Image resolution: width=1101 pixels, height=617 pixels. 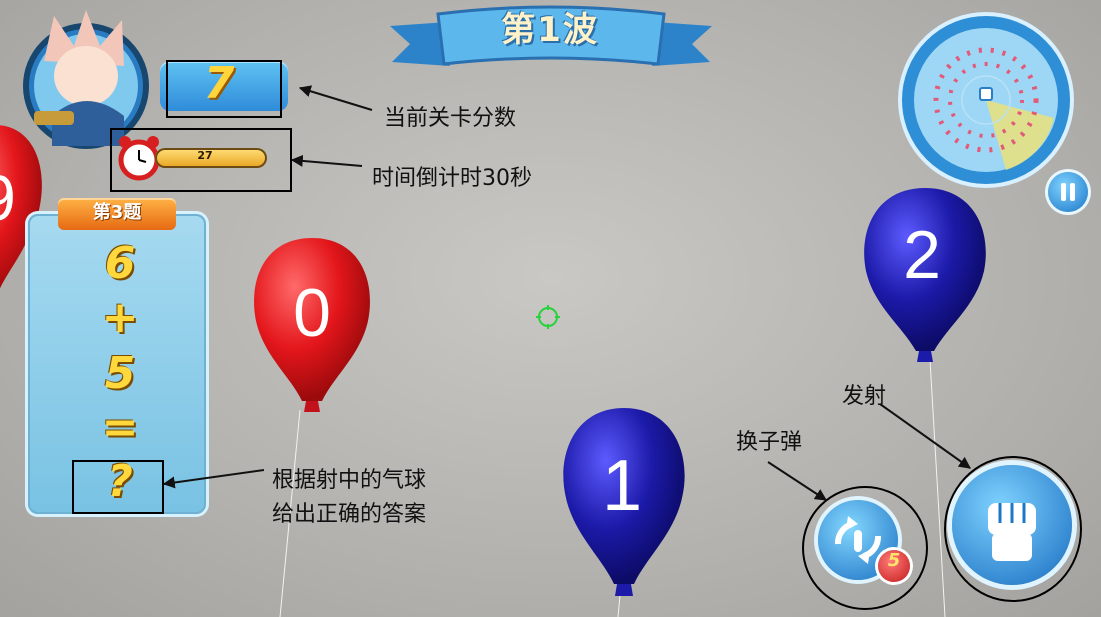 I want to click on score-annotation: 当前关卡分数, so click(x=450, y=118).